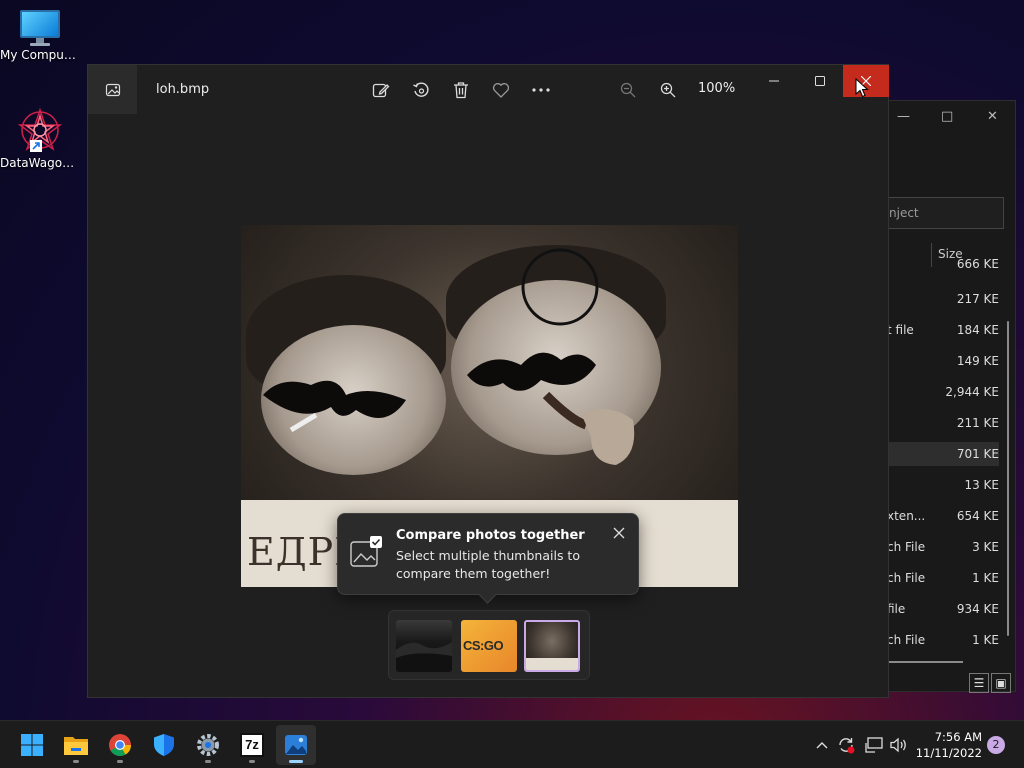 The image size is (1024, 768). Describe the element at coordinates (943, 609) in the screenshot. I see `list-item: file 934 KE` at that location.